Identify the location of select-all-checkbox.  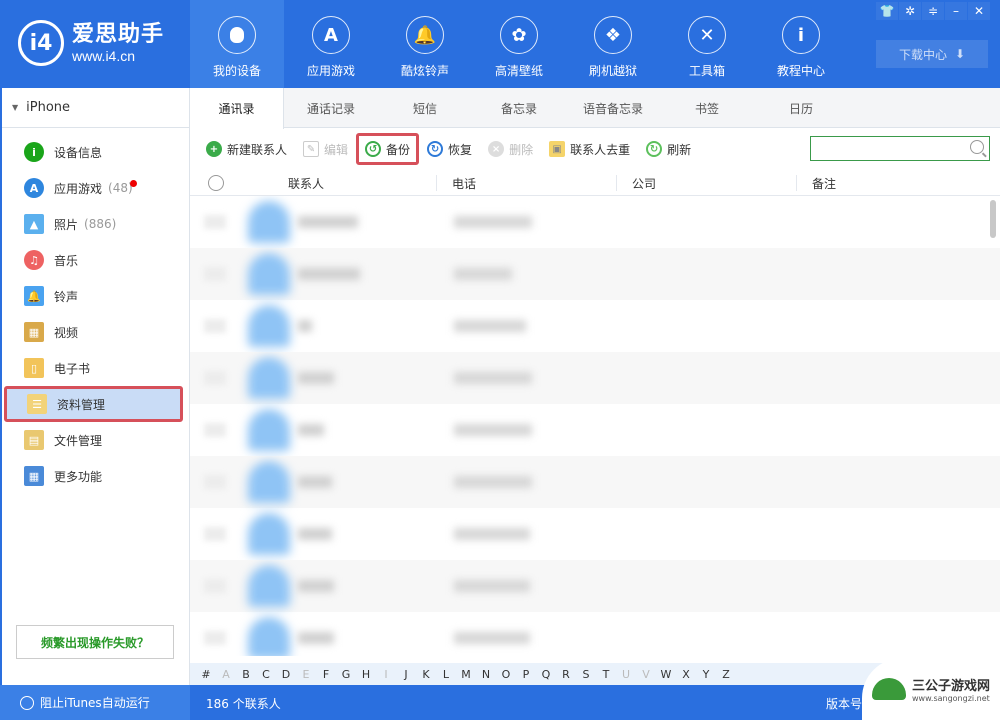
(216, 182).